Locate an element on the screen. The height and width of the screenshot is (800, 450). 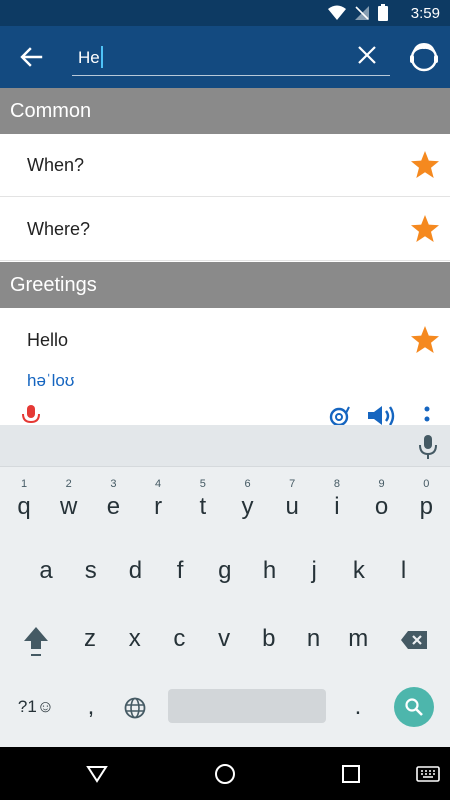
phonetic-transcription: həˈloʊ is located at coordinates (51, 380).